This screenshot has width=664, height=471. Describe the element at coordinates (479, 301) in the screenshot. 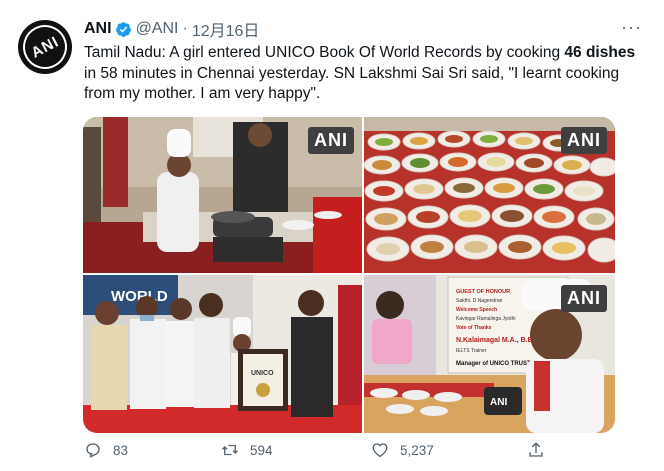

I see `banner-line-2: Sakthi. D.Nagendran` at that location.